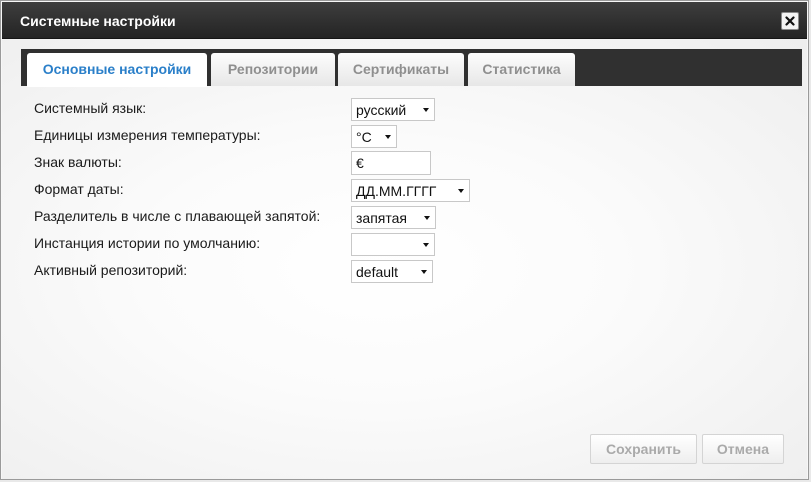  I want to click on decimal-separator-value: запятая, so click(381, 218).